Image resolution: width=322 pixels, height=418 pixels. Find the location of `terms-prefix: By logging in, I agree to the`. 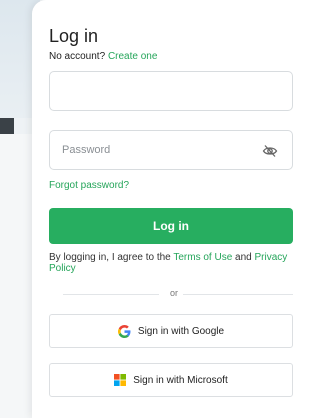

terms-prefix: By logging in, I agree to the is located at coordinates (110, 257).